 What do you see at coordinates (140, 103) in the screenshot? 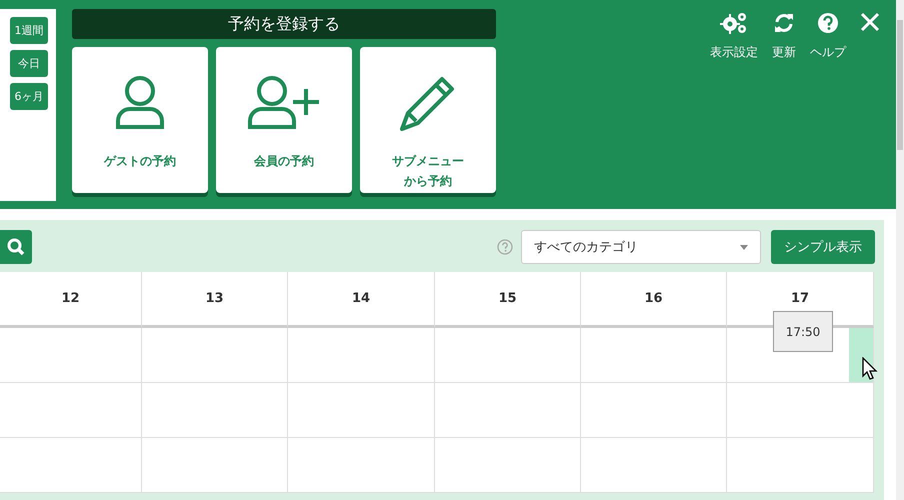
I see `person-icon` at bounding box center [140, 103].